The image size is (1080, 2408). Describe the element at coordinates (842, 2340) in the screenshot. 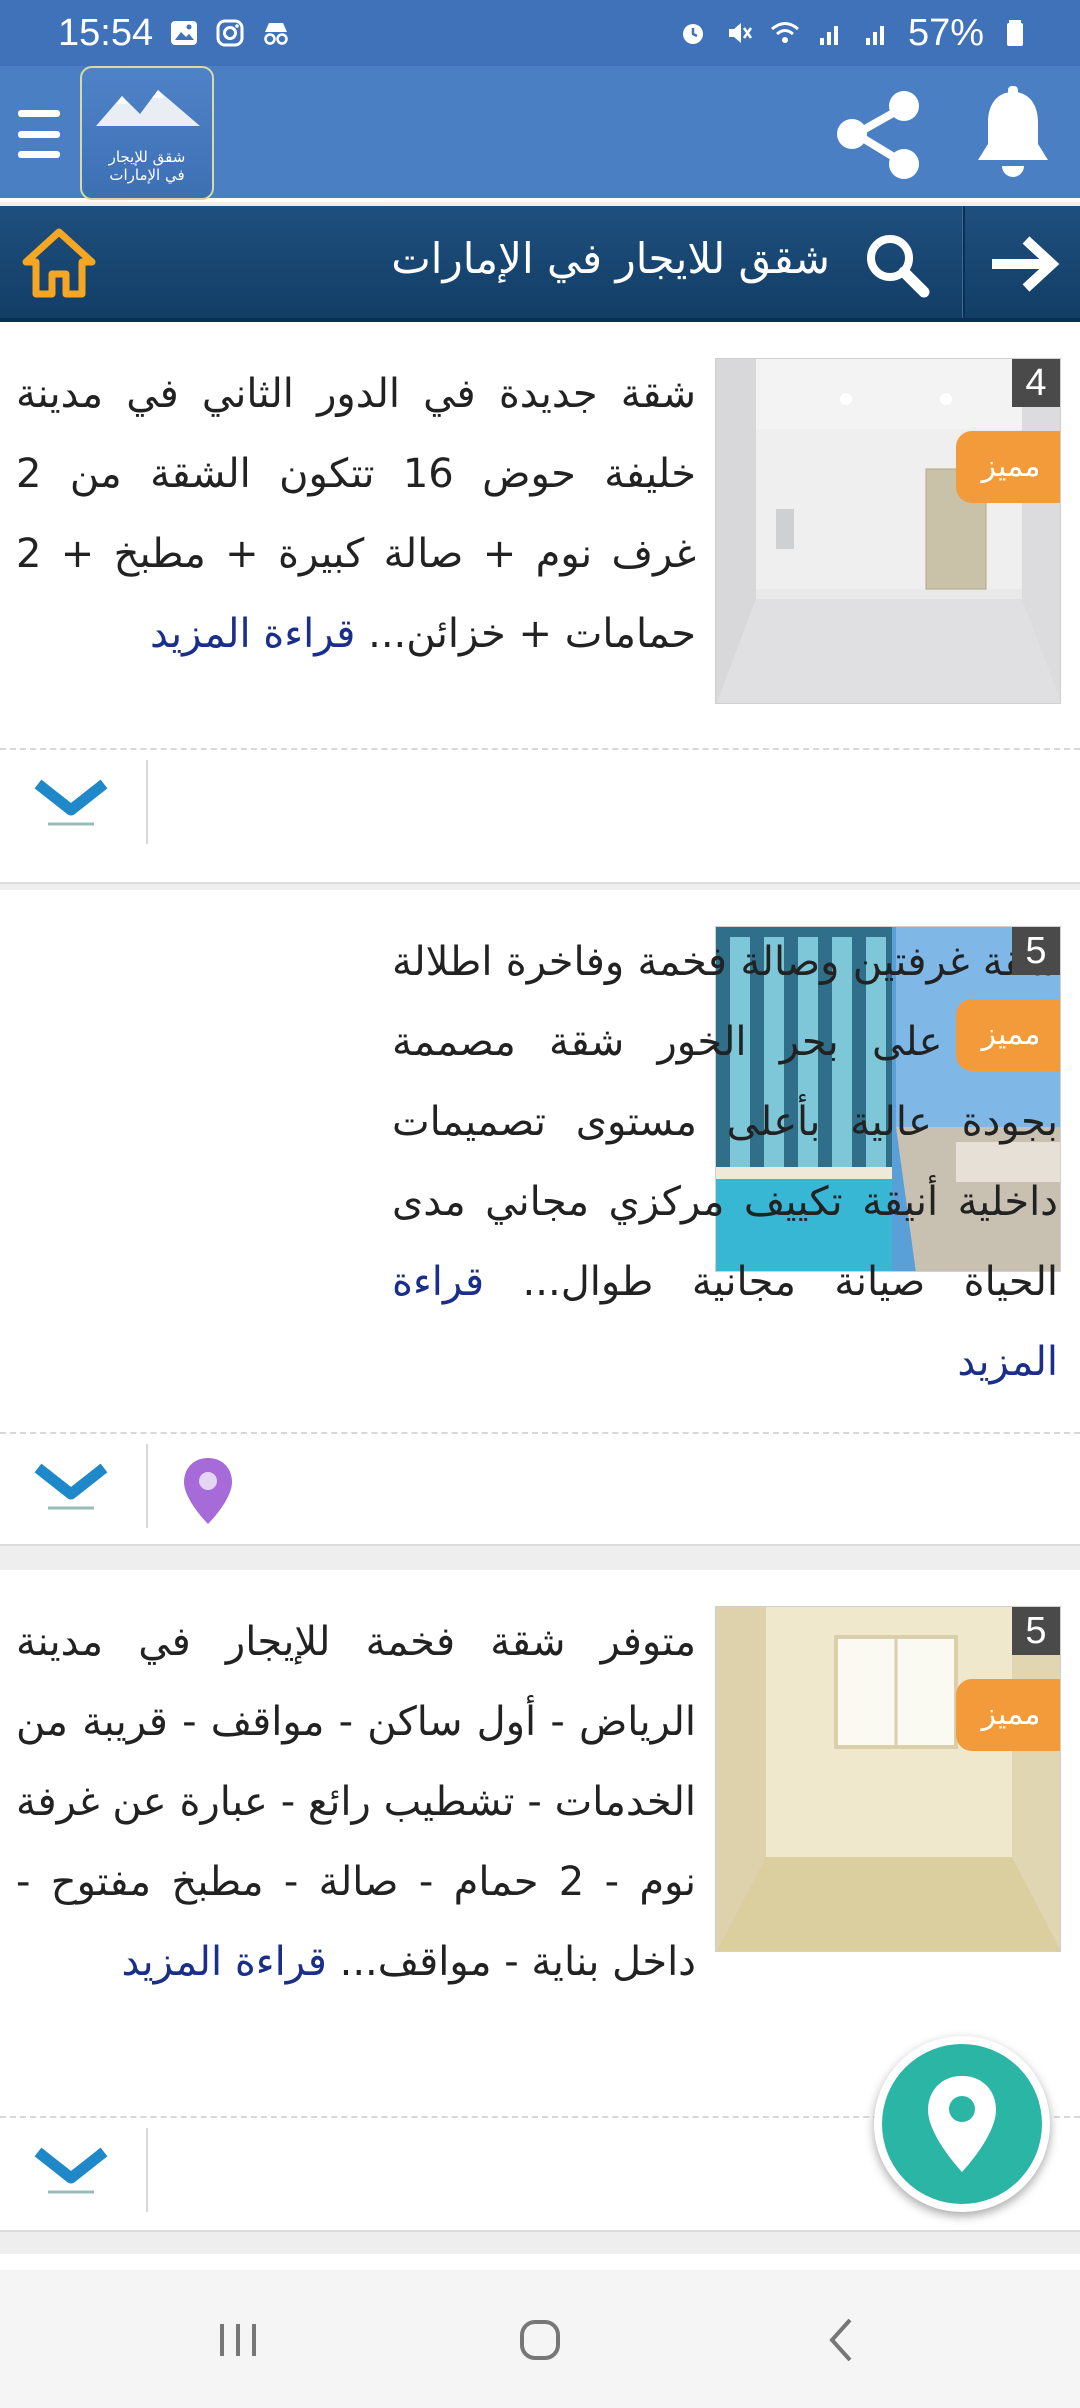

I see `back-icon` at that location.